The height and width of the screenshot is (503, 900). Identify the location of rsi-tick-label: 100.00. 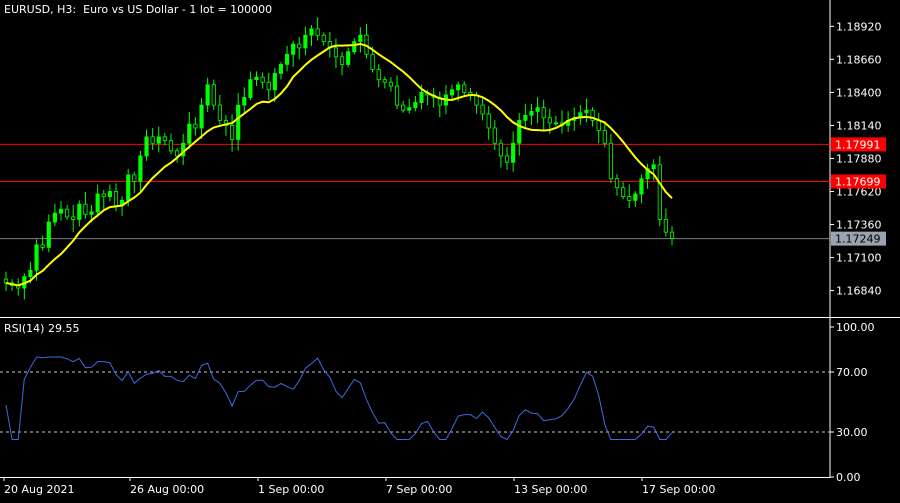
(855, 327).